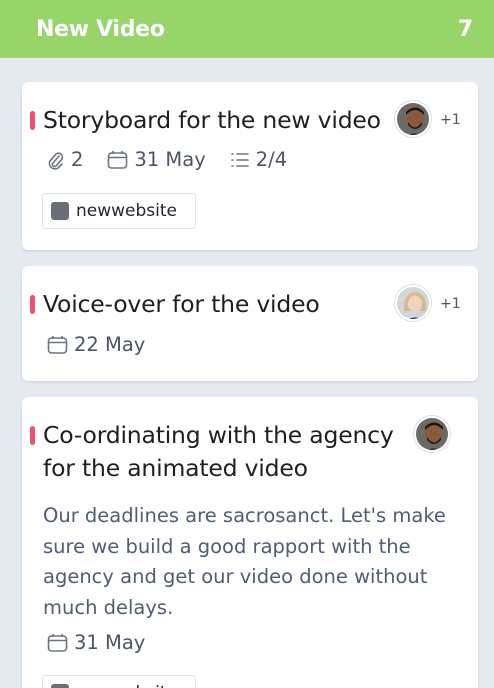 The image size is (494, 688). I want to click on task-title-line-2: for the animated video, so click(175, 468).